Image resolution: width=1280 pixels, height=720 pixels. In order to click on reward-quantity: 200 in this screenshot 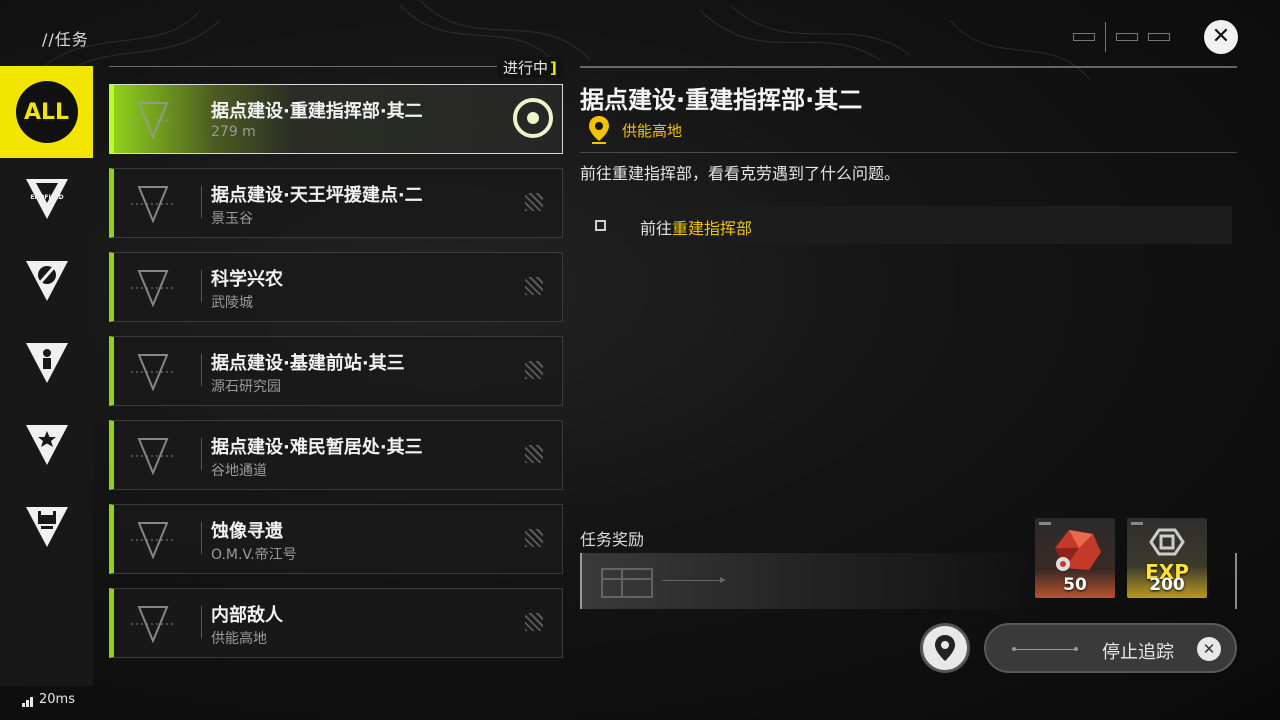, I will do `click(1167, 585)`.